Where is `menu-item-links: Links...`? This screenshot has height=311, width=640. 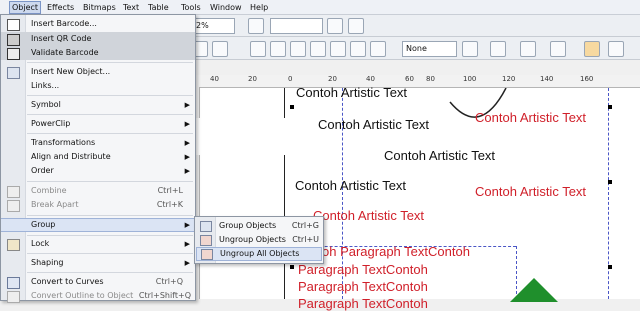 menu-item-links: Links... is located at coordinates (98, 86).